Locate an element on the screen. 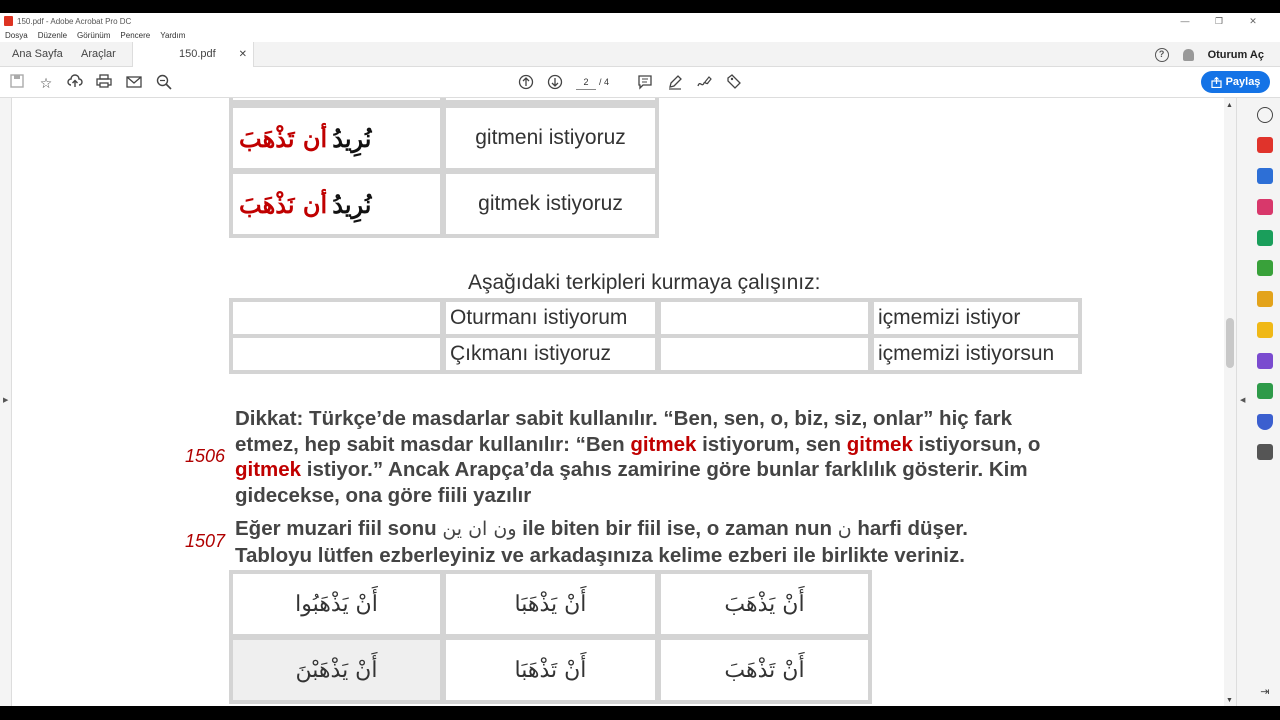 The height and width of the screenshot is (720, 1280). highlight-pen-icon is located at coordinates (675, 83).